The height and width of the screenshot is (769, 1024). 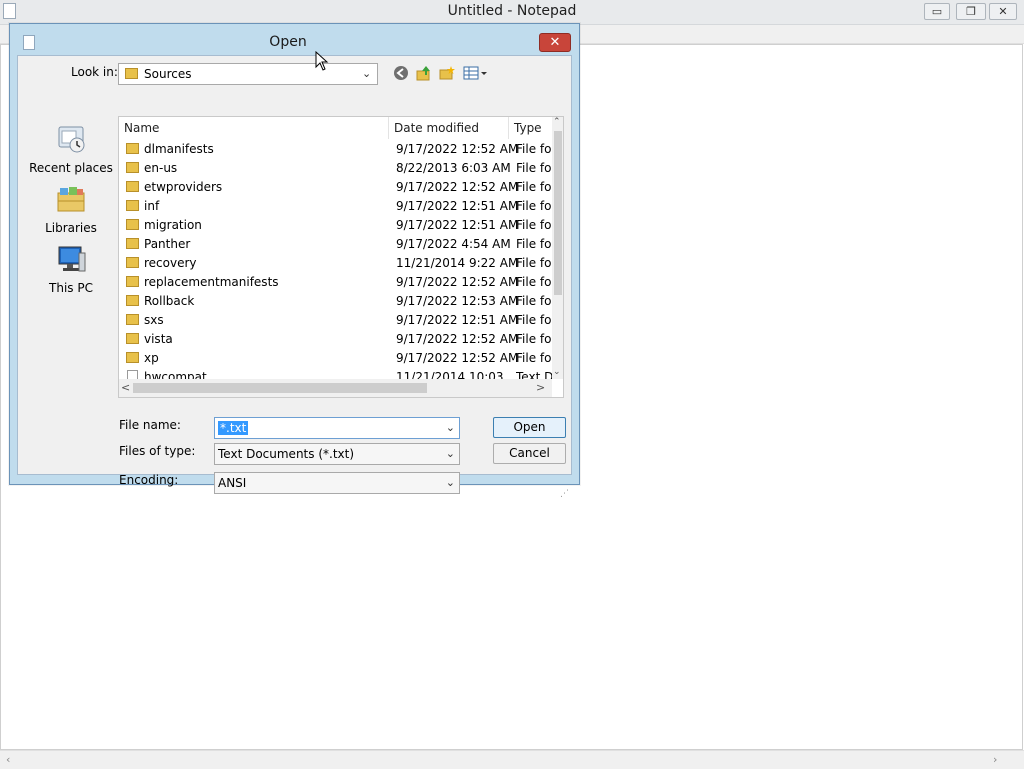 I want to click on file-list-row: sxs 9/17/2022 12:51 AMFile folder, so click(x=336, y=320).